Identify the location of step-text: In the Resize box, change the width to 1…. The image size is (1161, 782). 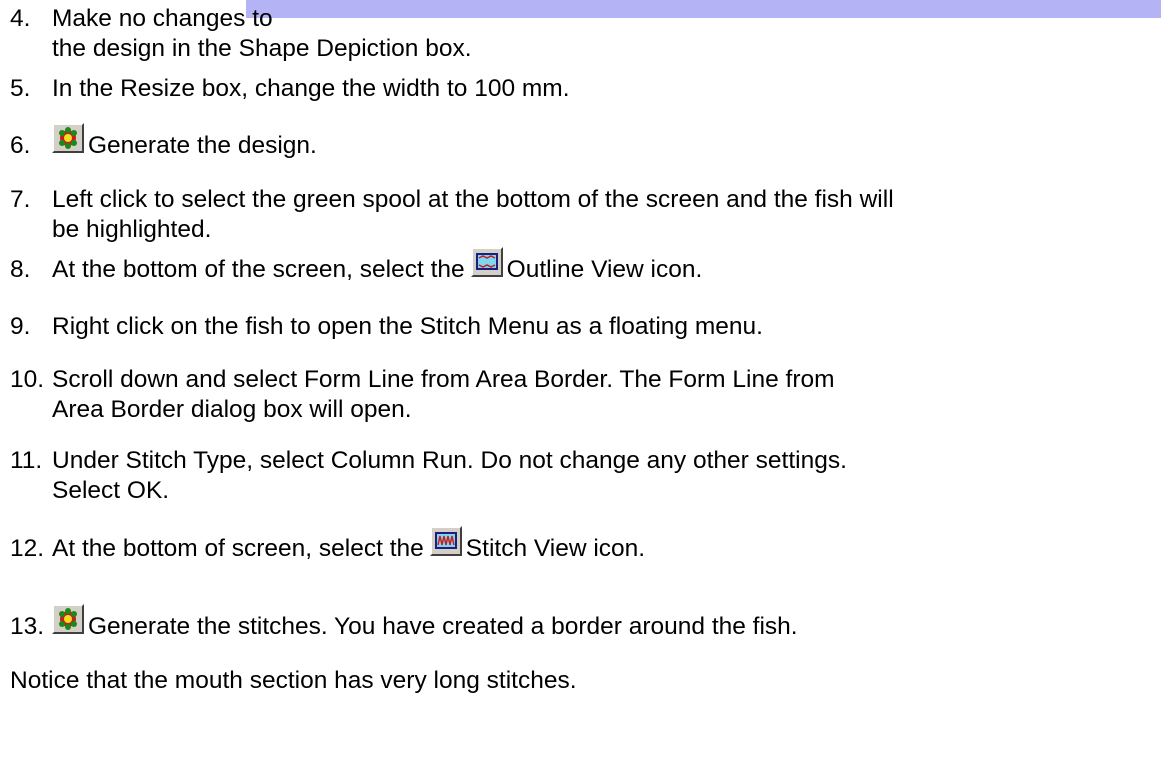
(311, 88).